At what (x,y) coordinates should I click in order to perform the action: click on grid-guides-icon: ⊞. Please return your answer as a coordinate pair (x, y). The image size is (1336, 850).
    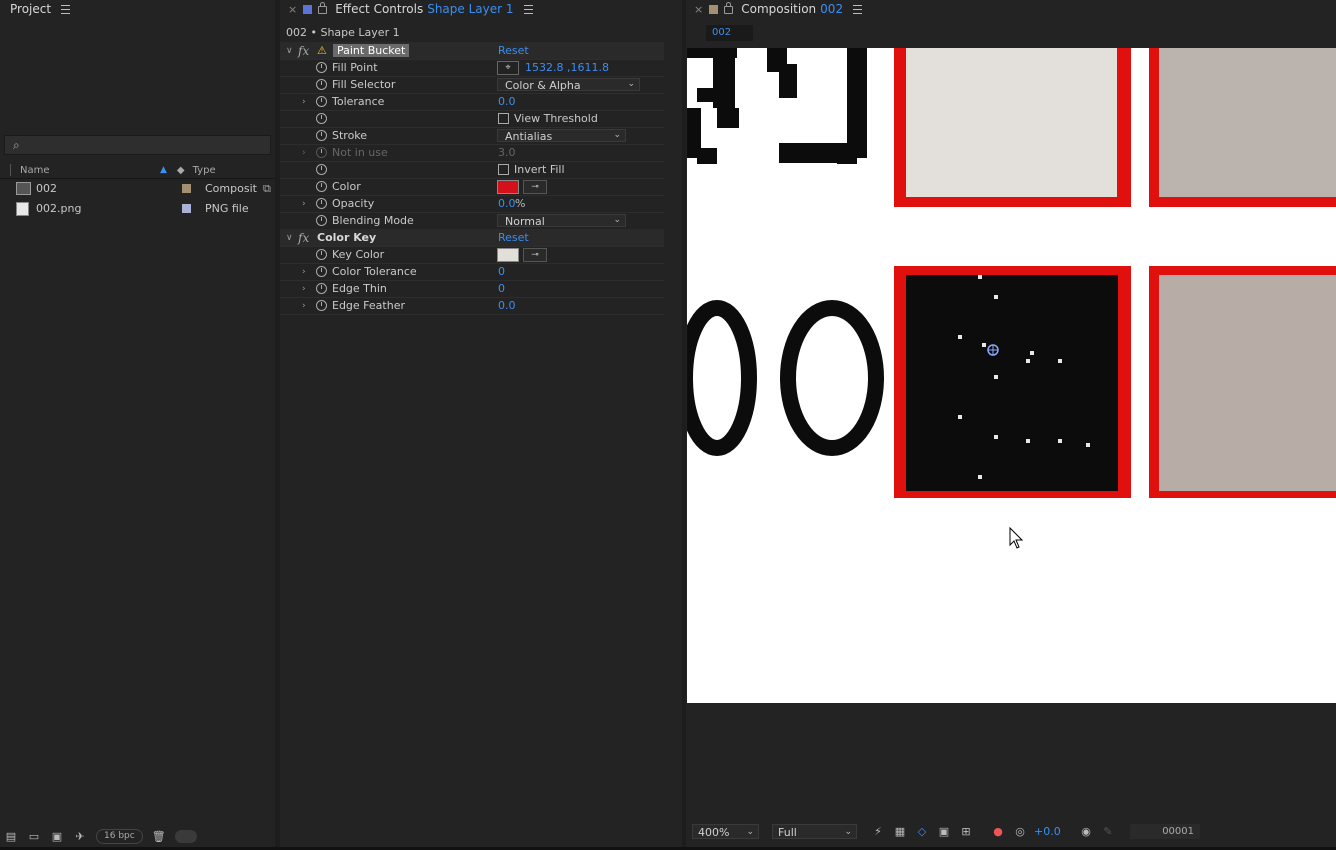
    Looking at the image, I should click on (966, 832).